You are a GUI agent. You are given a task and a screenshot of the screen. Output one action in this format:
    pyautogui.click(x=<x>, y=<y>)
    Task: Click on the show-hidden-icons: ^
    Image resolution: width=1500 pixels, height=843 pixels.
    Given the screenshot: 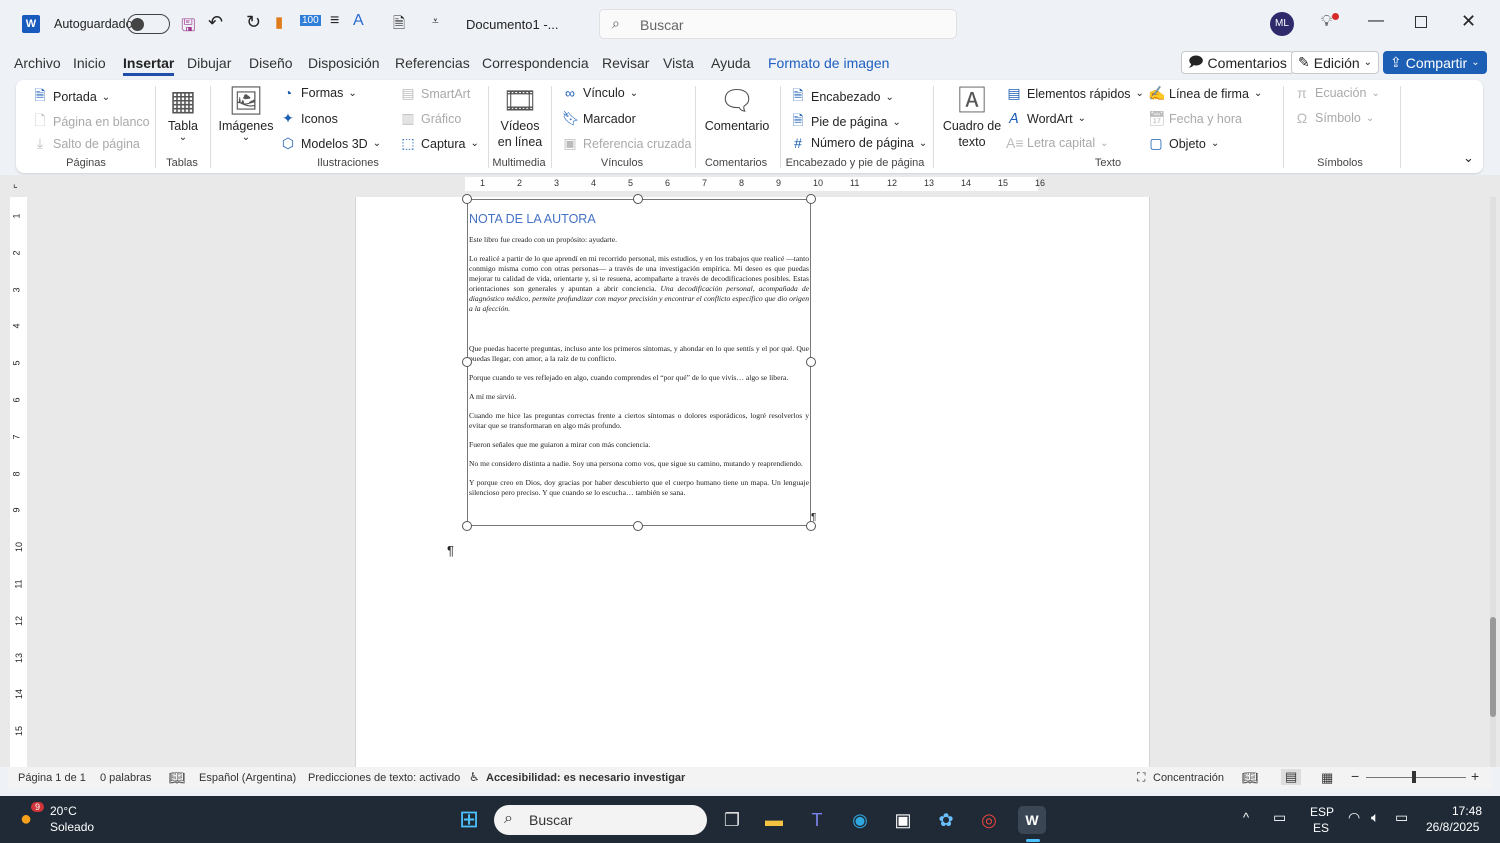 What is the action you would take?
    pyautogui.click(x=1246, y=817)
    